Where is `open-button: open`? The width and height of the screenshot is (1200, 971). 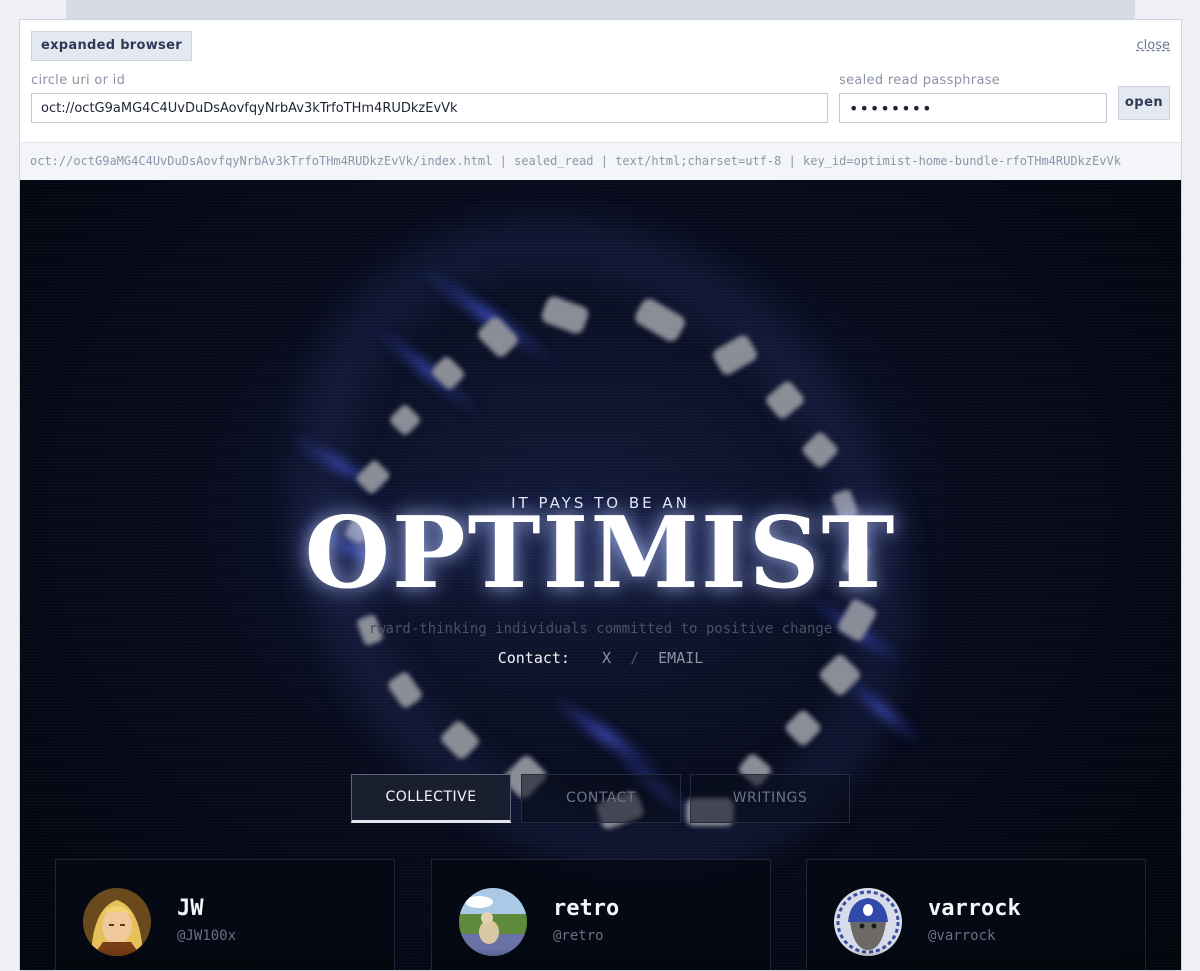
open-button: open is located at coordinates (1144, 103).